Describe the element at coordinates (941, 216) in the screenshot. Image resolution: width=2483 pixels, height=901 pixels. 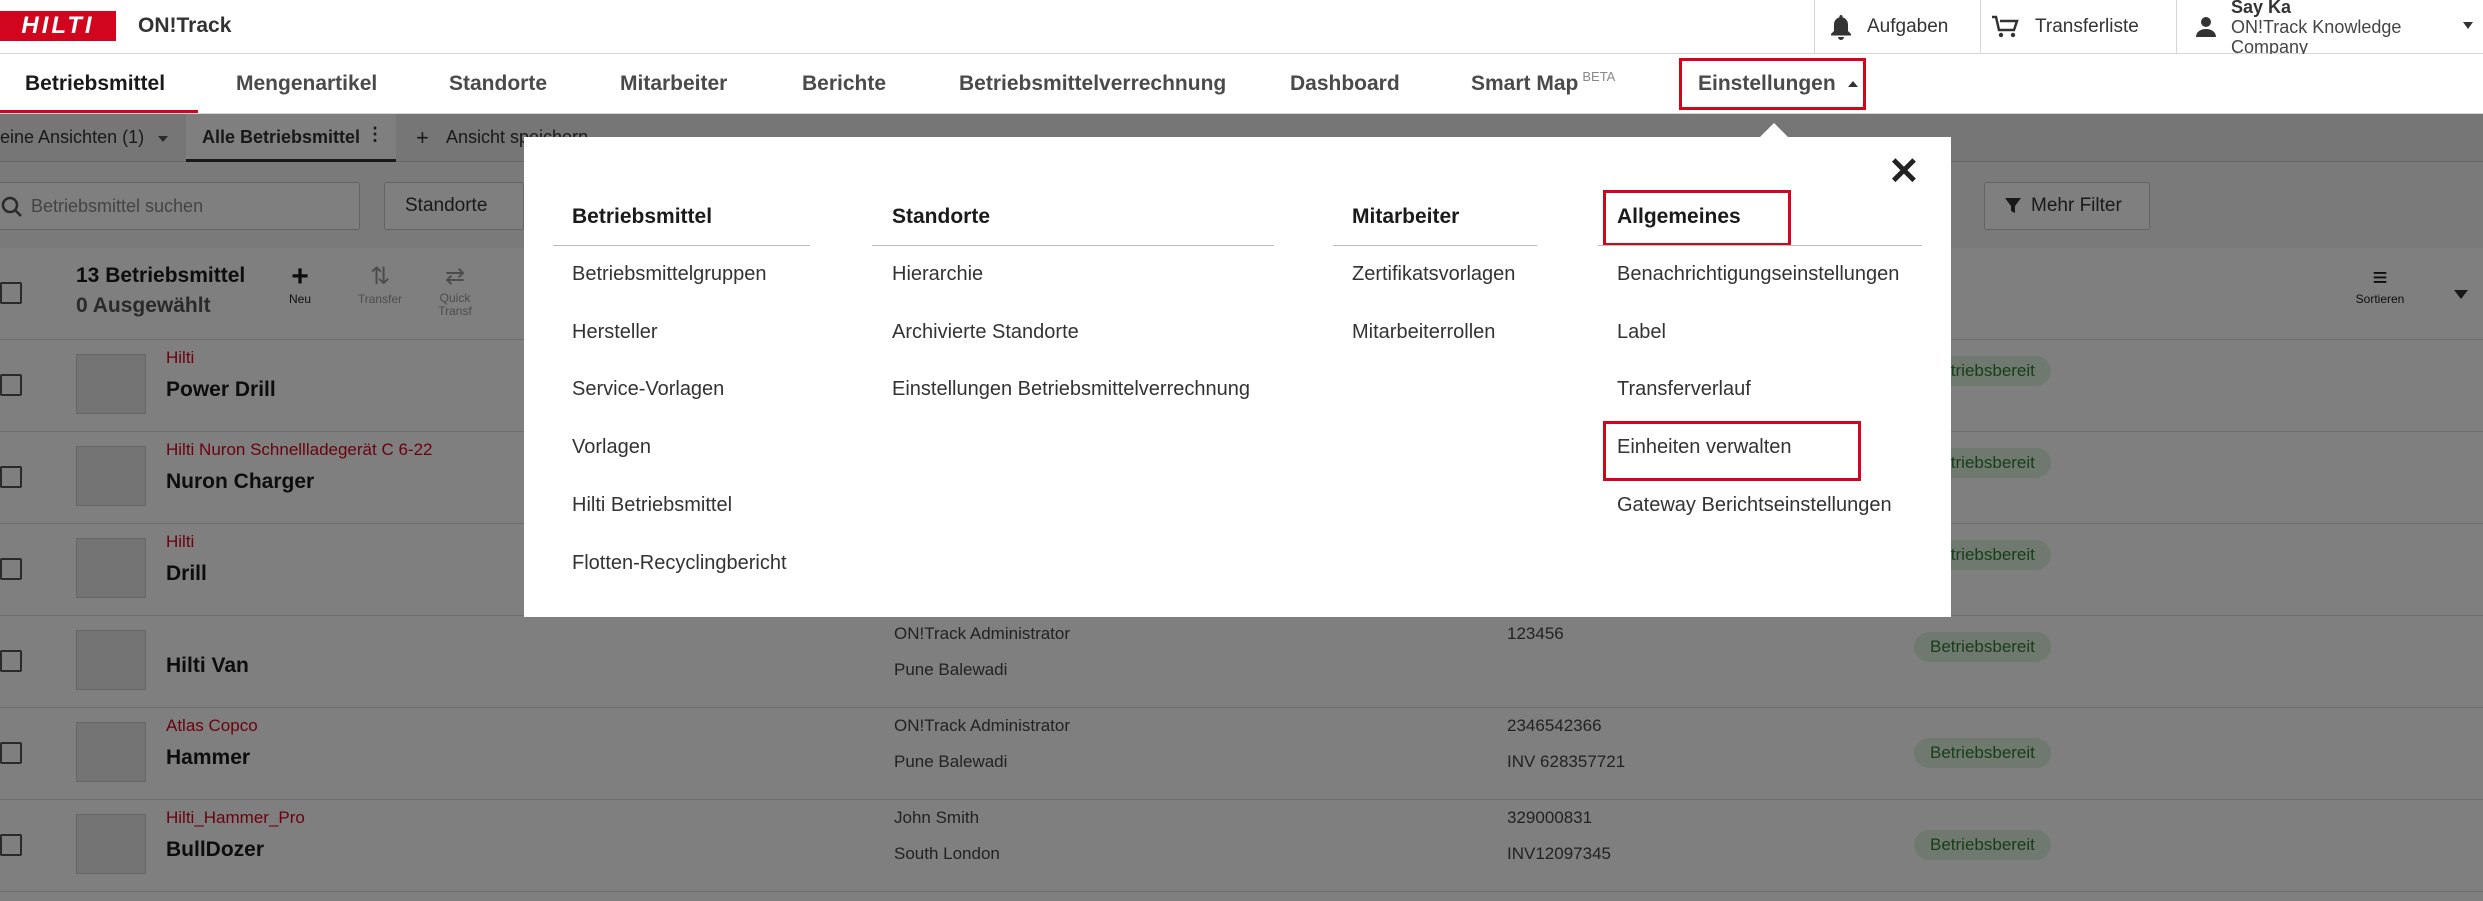
I see `menu-heading-standorte: Standorte` at that location.